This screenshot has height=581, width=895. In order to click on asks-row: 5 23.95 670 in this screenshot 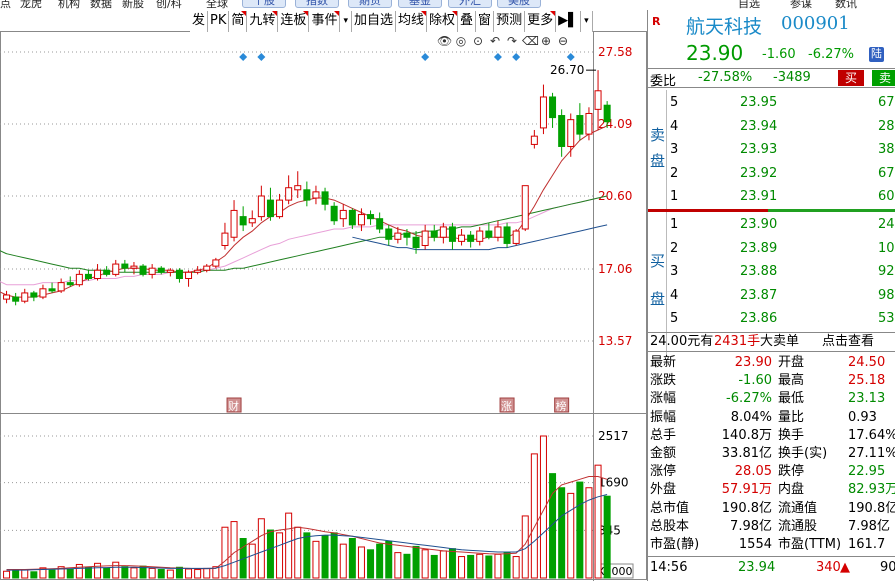, I will do `click(771, 103)`.